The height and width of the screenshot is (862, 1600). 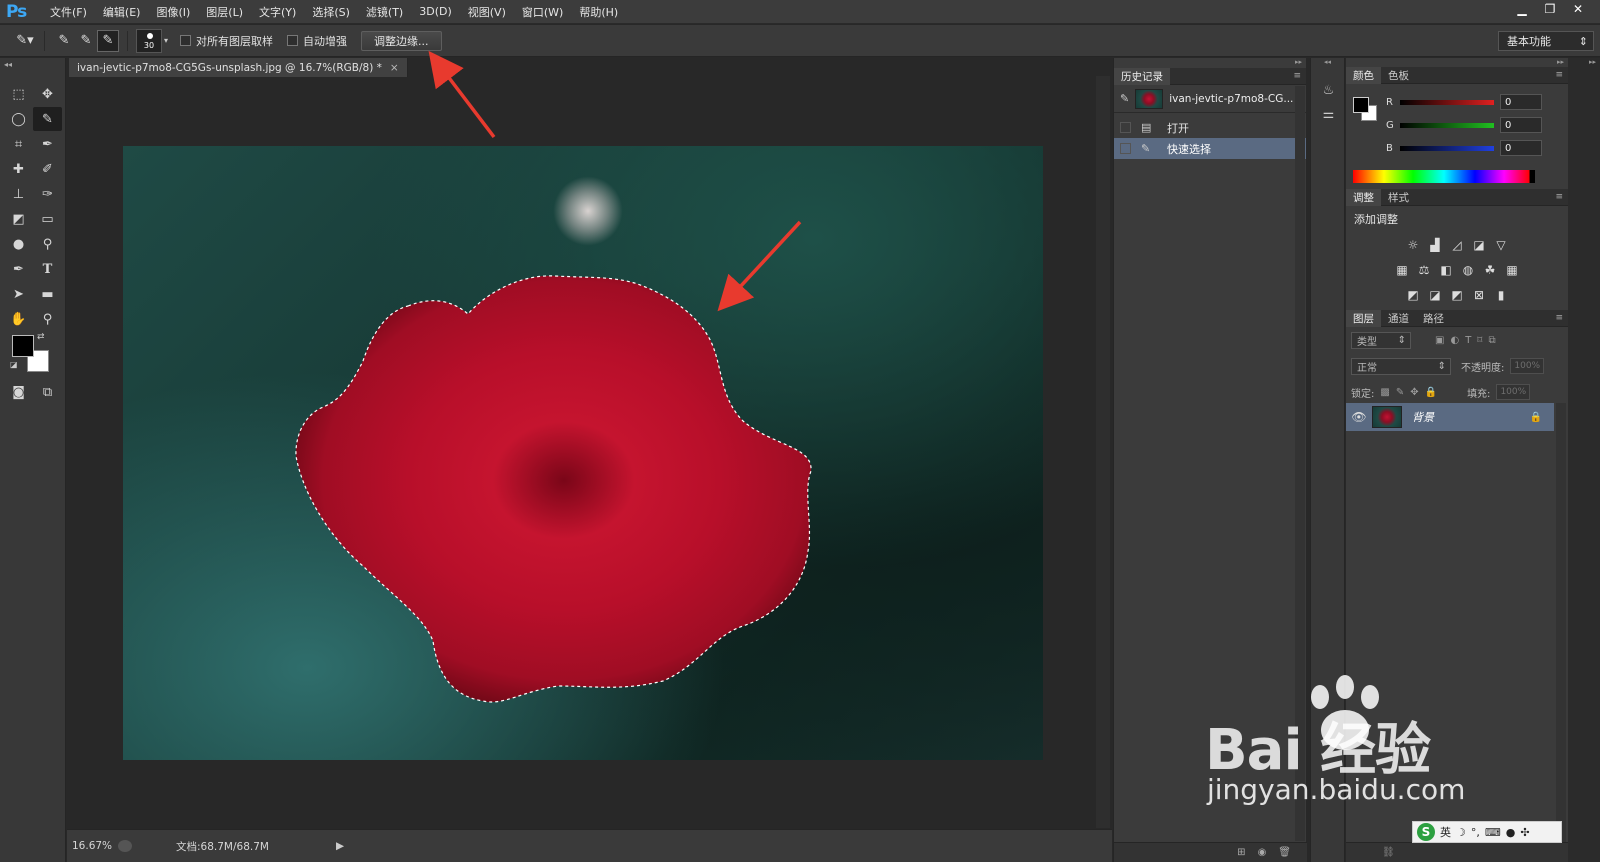 What do you see at coordinates (331, 12) in the screenshot?
I see `menu-select: 选择(S)` at bounding box center [331, 12].